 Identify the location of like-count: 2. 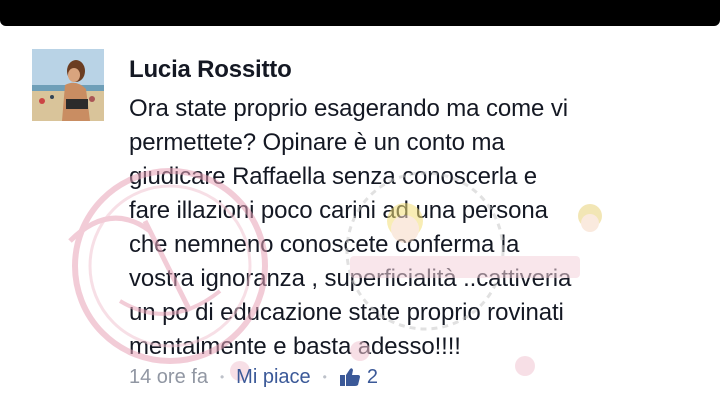
(358, 377).